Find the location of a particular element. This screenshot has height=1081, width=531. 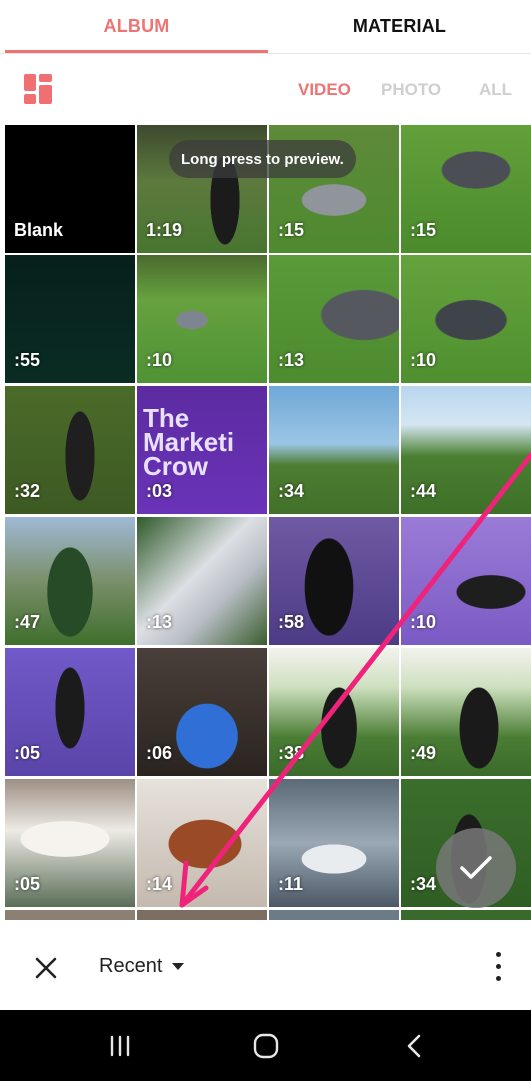

media-tile: :11 is located at coordinates (334, 843).